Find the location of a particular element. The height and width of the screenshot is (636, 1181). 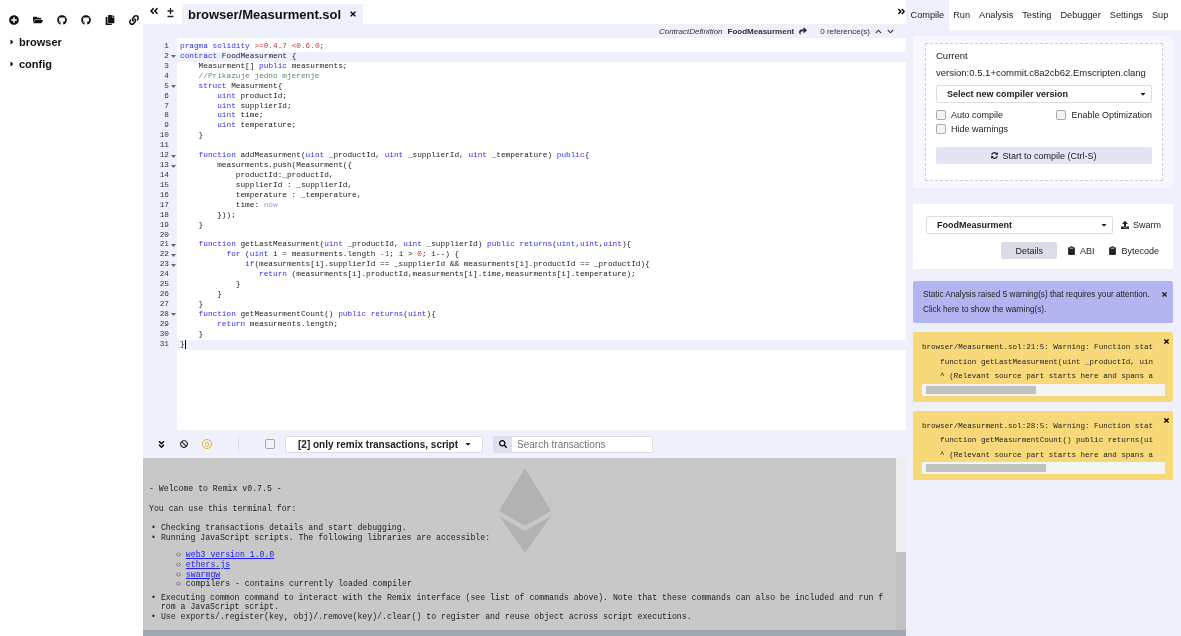

option-checkbox: Hide warnings is located at coordinates (996, 129).